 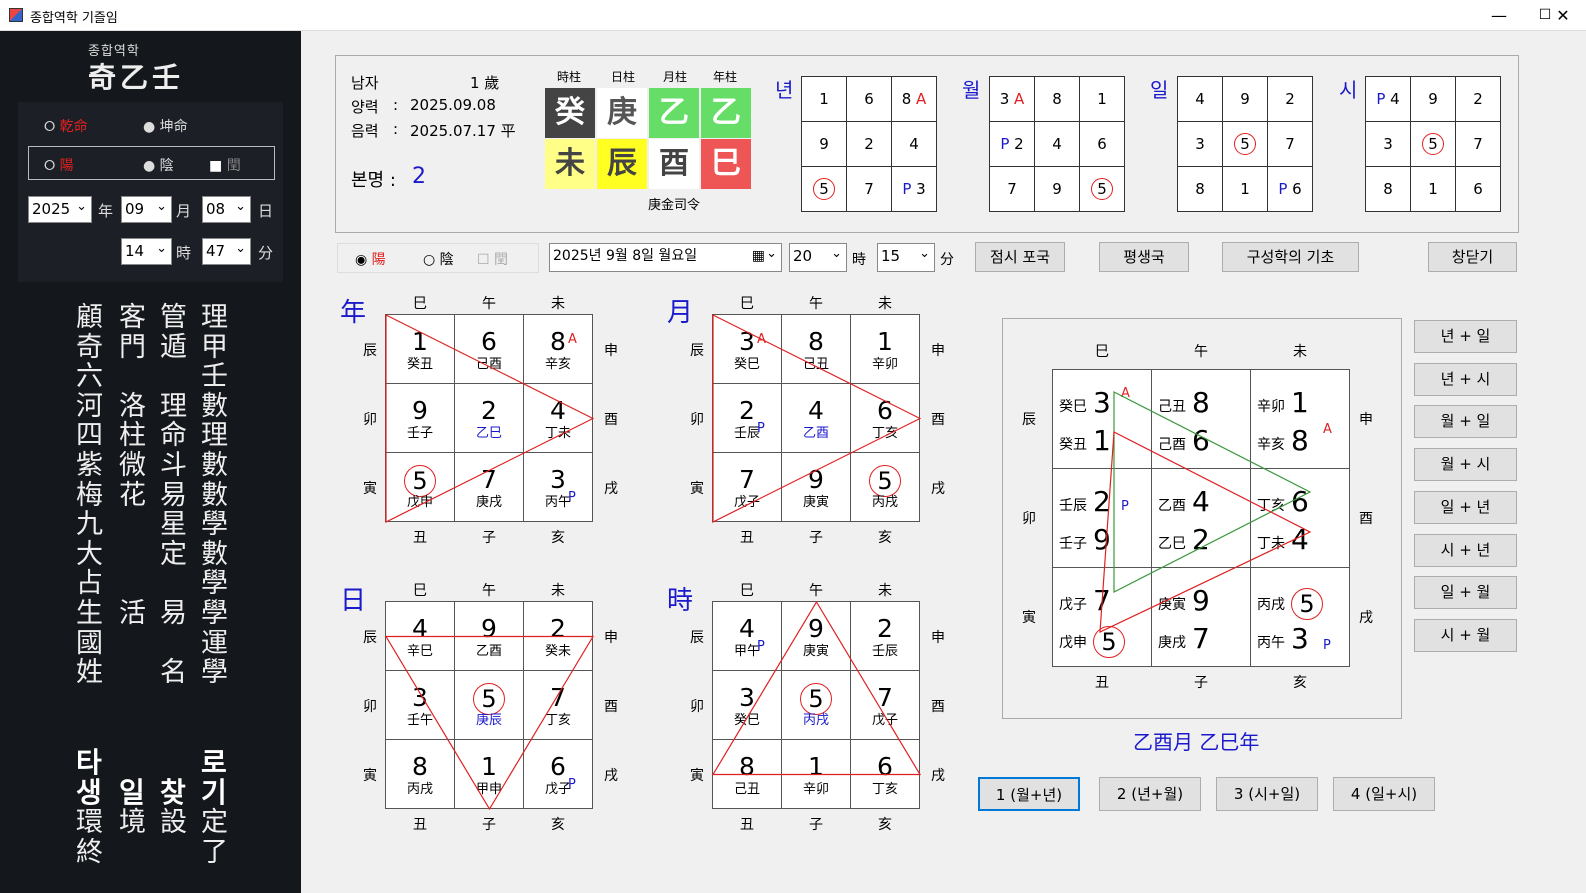 I want to click on sidebar-menu-char: 顧, so click(x=89, y=318).